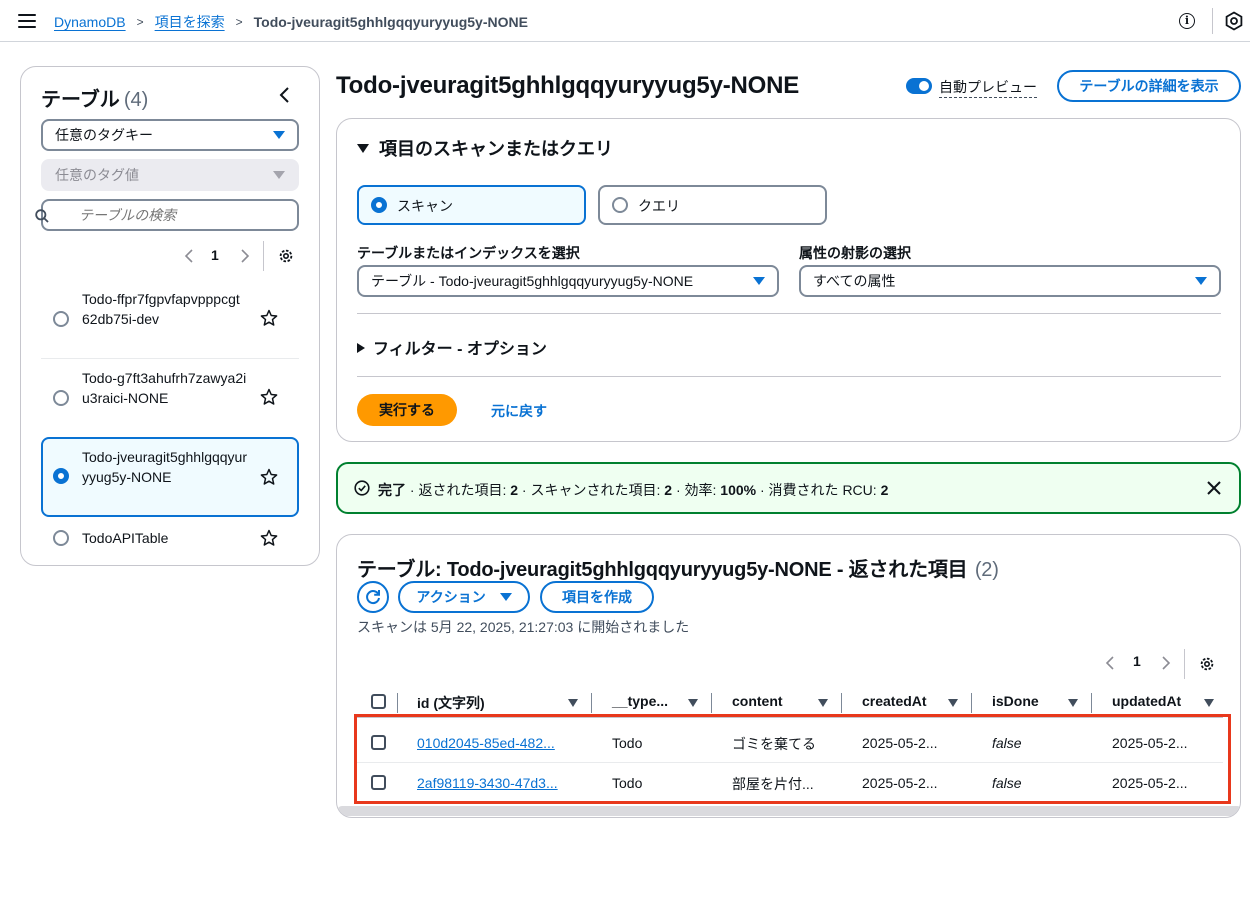 The width and height of the screenshot is (1250, 903). Describe the element at coordinates (170, 215) in the screenshot. I see `table-search-input` at that location.